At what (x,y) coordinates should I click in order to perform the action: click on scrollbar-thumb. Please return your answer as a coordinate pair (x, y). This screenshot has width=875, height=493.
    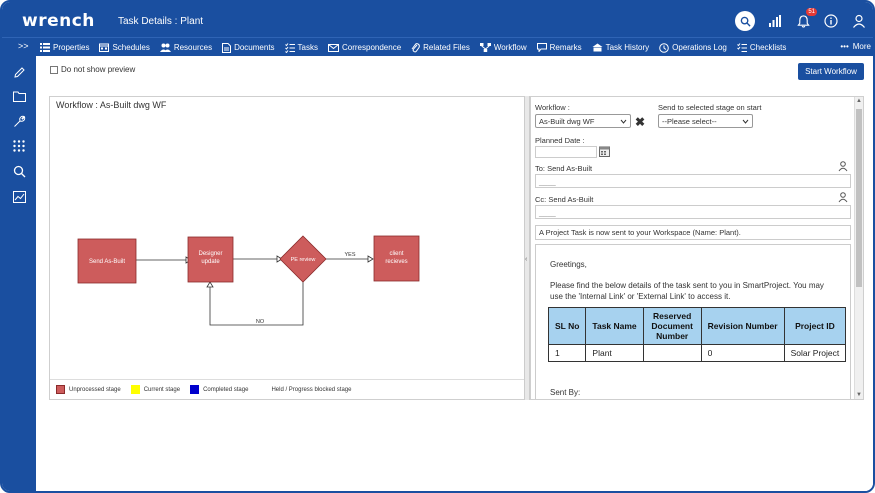
    Looking at the image, I should click on (859, 198).